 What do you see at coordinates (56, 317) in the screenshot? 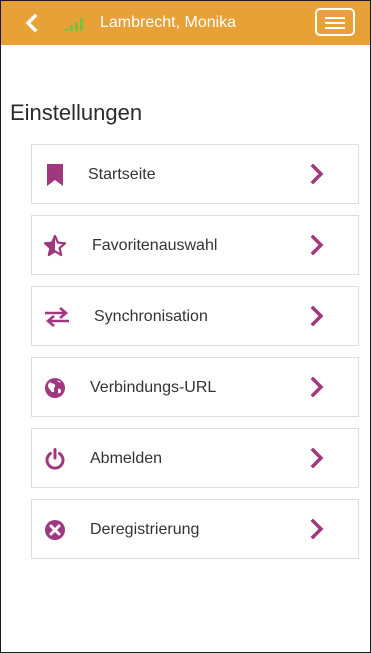
I see `sync-arrows-icon` at bounding box center [56, 317].